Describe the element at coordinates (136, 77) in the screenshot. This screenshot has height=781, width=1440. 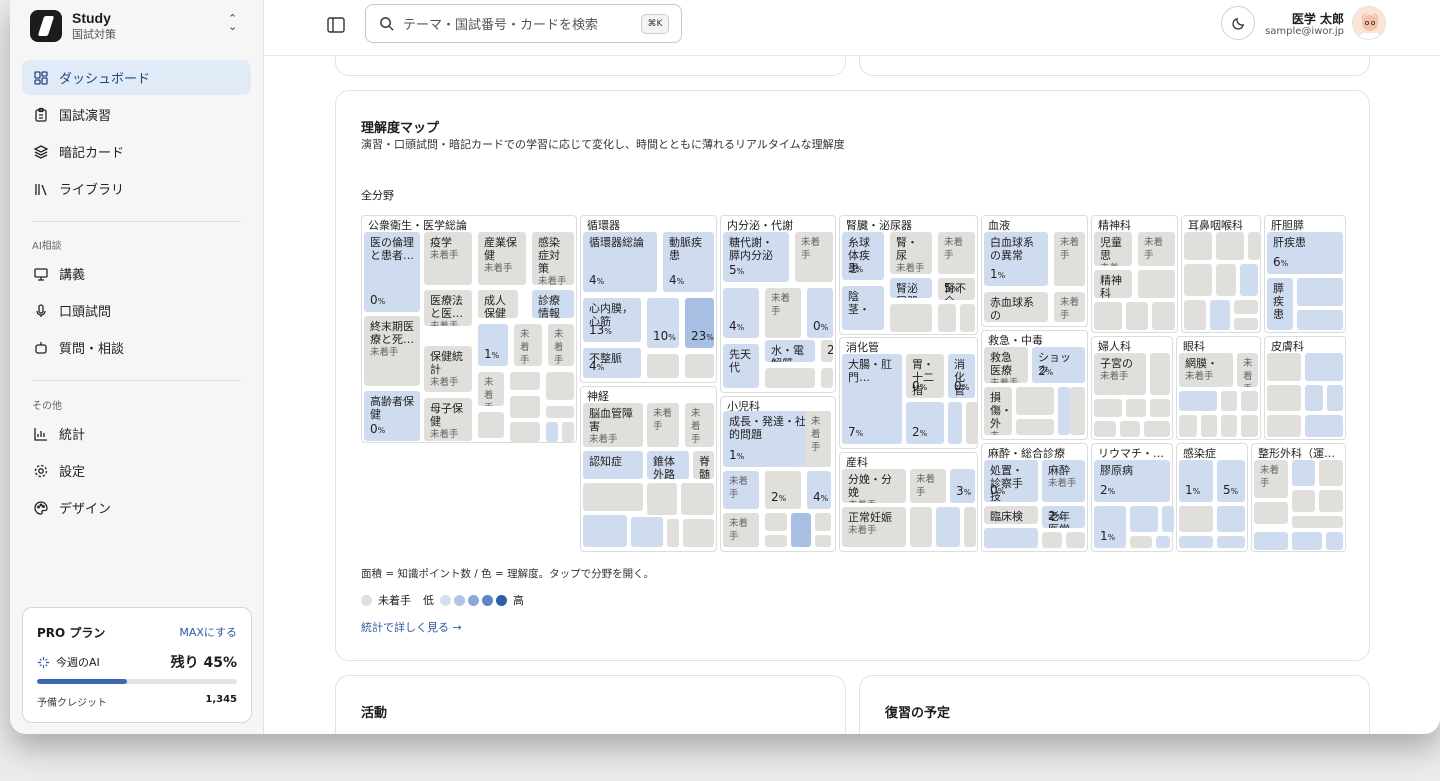
I see `sidebar-item-dashboard: ダッシュボード` at that location.